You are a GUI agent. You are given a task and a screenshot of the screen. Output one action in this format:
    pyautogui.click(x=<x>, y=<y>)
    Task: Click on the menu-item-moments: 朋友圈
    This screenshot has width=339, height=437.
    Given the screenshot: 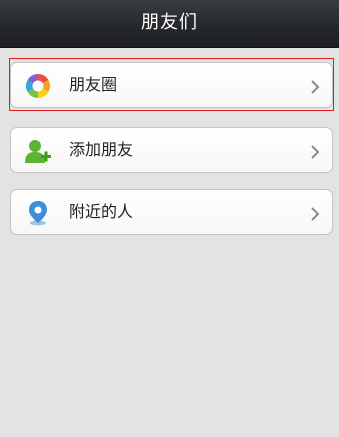 What is the action you would take?
    pyautogui.click(x=171, y=85)
    